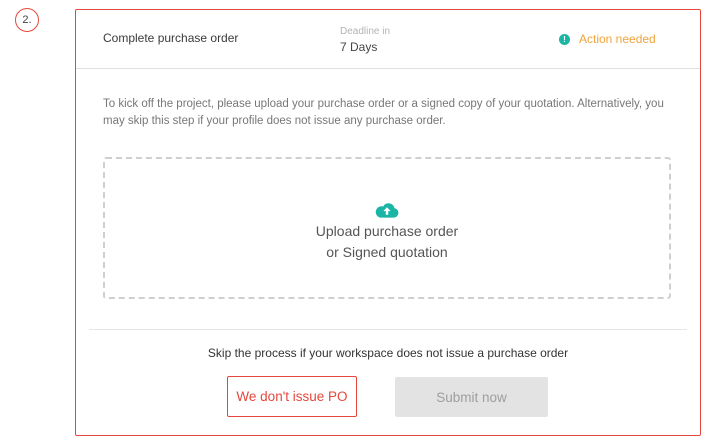 The height and width of the screenshot is (447, 720). Describe the element at coordinates (292, 396) in the screenshot. I see `skip-po-button: We don't issue PO` at that location.